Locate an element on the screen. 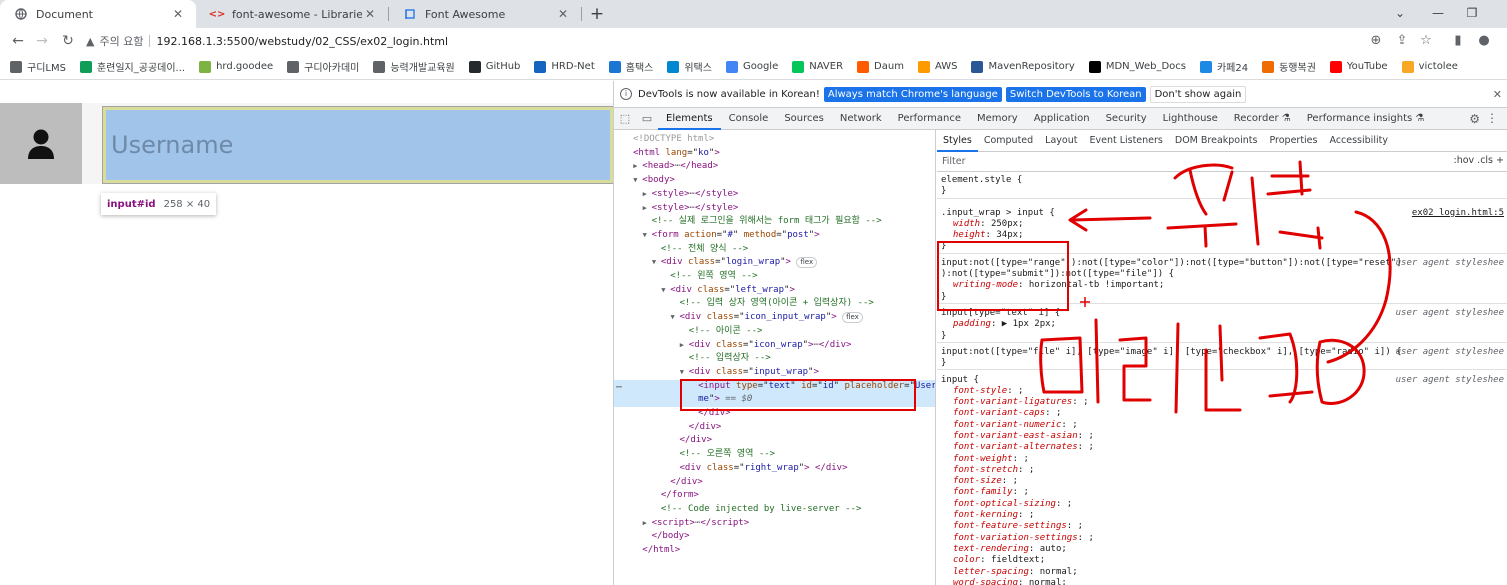 The height and width of the screenshot is (585, 1507). bookmark-15: 카페24 is located at coordinates (1223, 66).